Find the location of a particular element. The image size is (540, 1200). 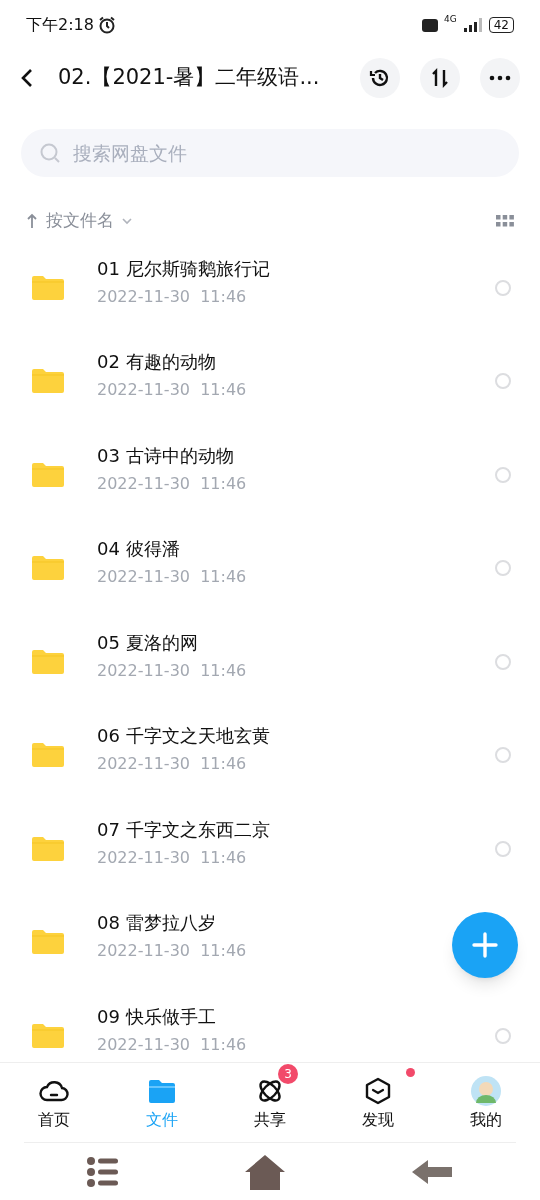

tab: 发现 is located at coordinates (378, 1102).